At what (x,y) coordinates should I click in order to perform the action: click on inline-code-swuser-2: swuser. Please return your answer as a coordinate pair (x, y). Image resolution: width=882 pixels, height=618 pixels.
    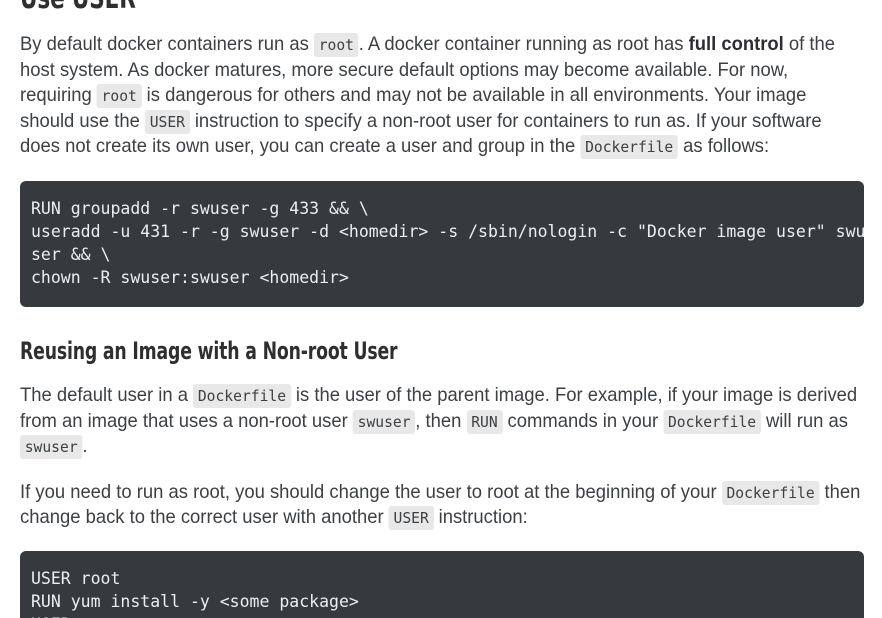
    Looking at the image, I should click on (51, 447).